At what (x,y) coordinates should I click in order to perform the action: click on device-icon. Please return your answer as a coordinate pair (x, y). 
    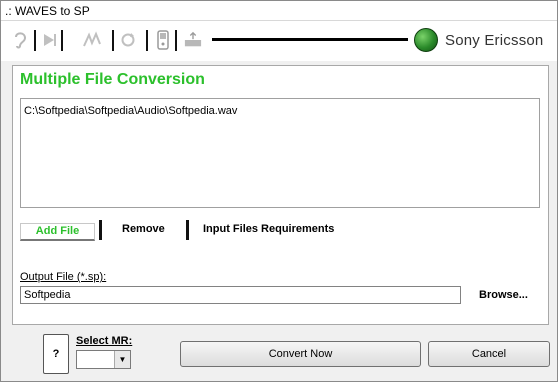
    Looking at the image, I should click on (163, 40).